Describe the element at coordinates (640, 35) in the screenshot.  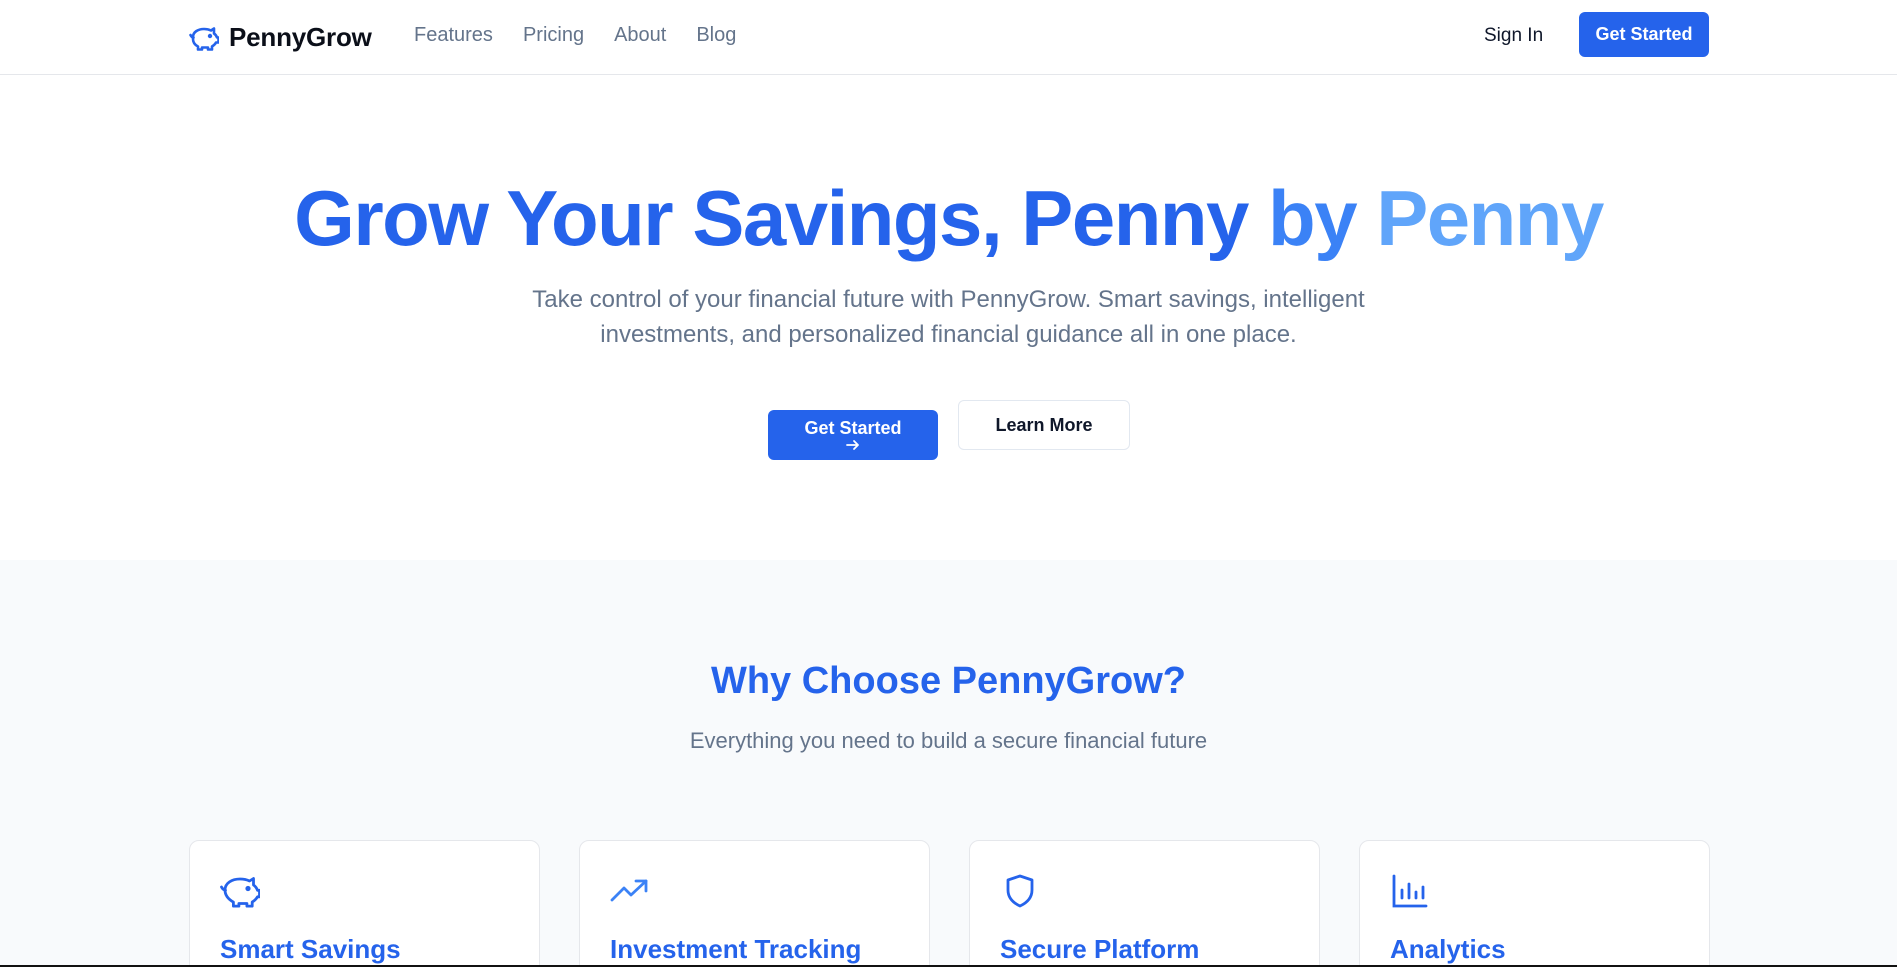
I see `nav-item-about: About` at that location.